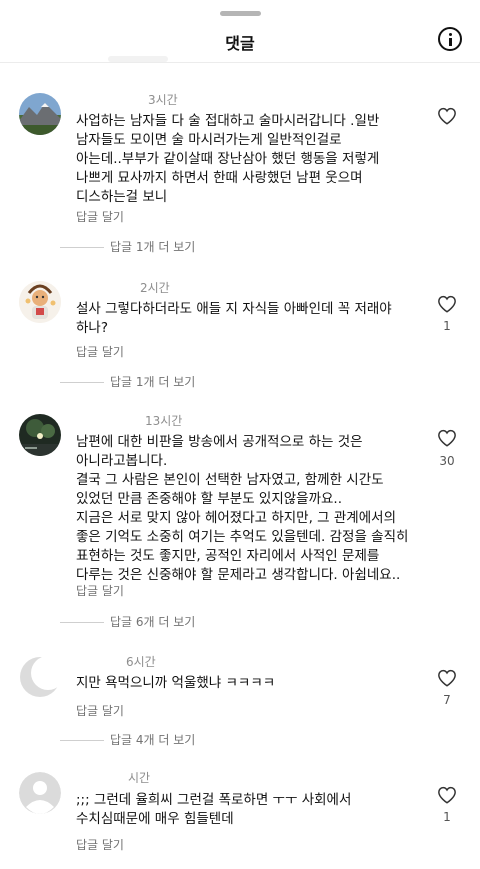 Image resolution: width=480 pixels, height=869 pixels. What do you see at coordinates (176, 683) in the screenshot?
I see `comment-text: 지만 욕먹으니까 억울했냐 ㅋㅋㅋㅋ` at bounding box center [176, 683].